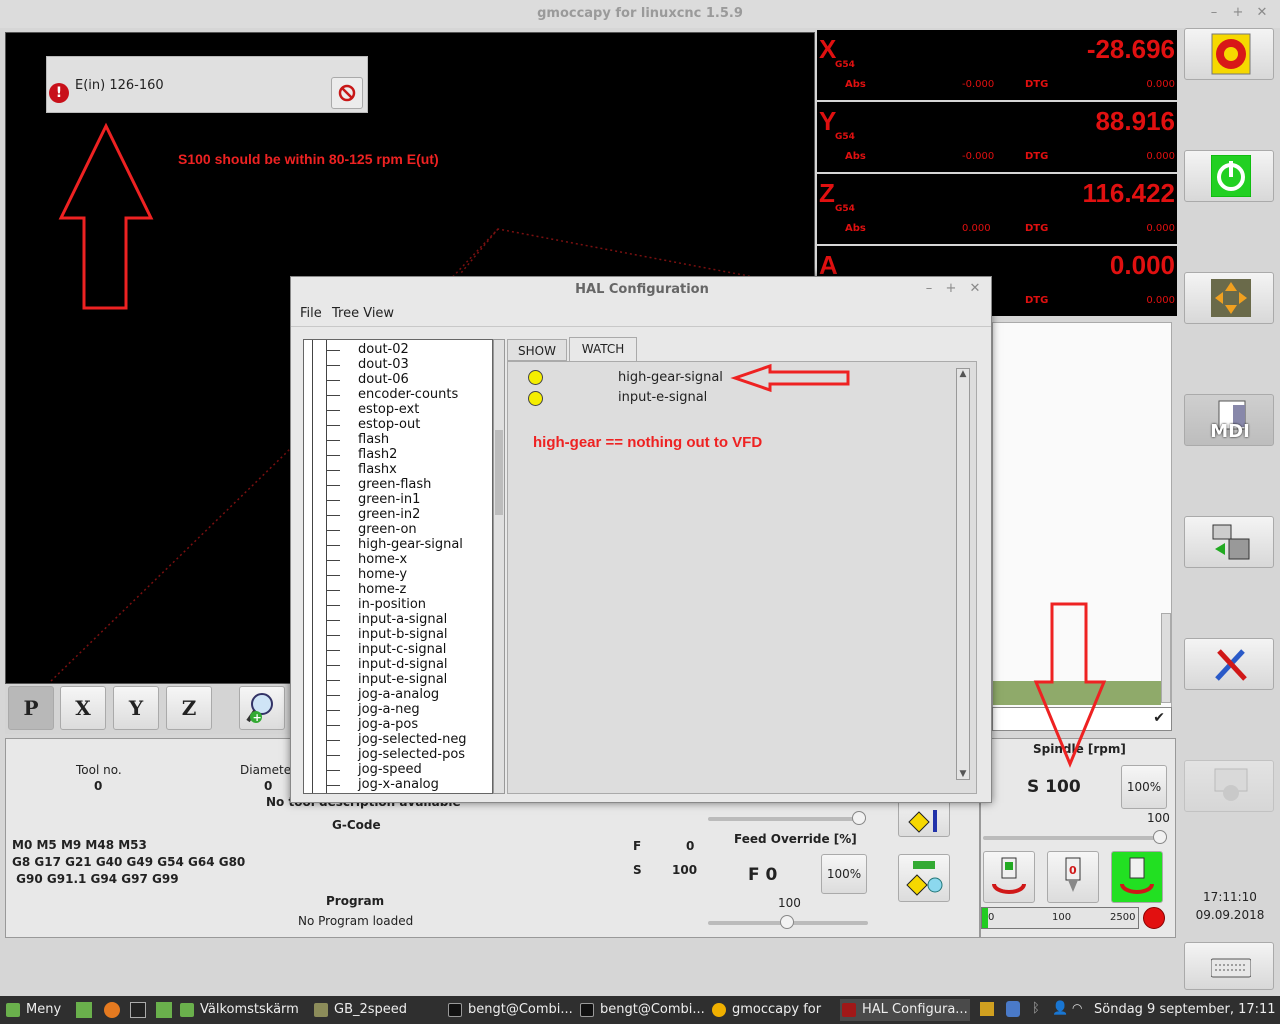 This screenshot has height=1024, width=1280. What do you see at coordinates (951, 289) in the screenshot?
I see `hal-maximize-button: +` at bounding box center [951, 289].